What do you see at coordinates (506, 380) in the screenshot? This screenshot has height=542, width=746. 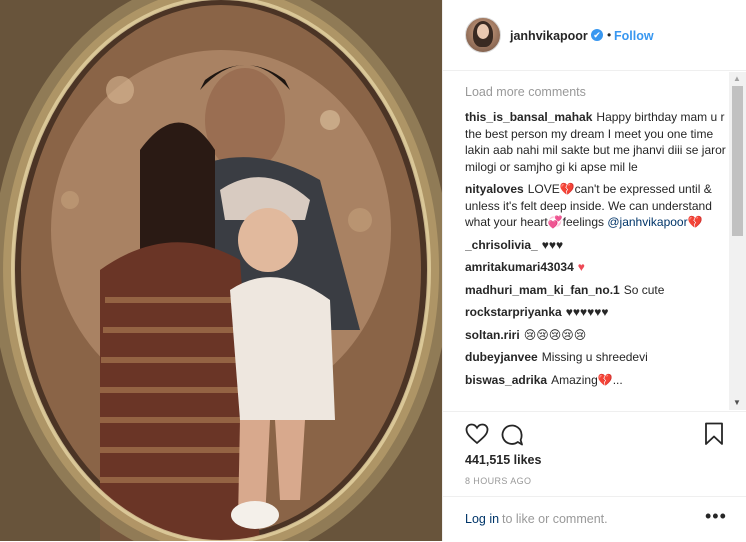 I see `comment-username: biswas_adrika` at bounding box center [506, 380].